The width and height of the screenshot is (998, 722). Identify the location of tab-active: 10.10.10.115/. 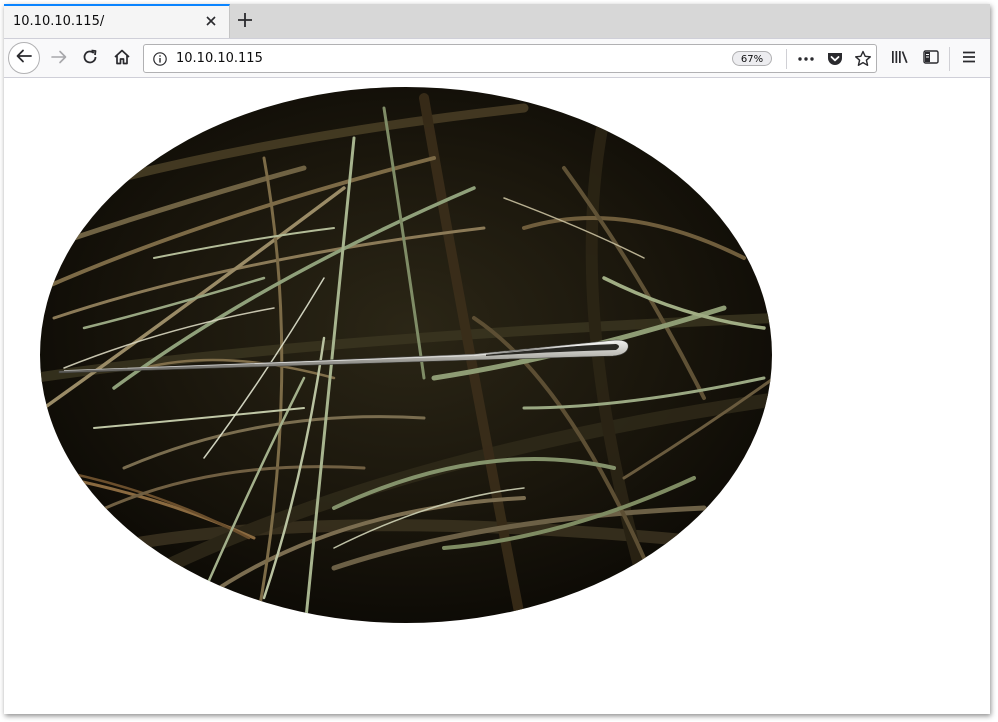
(117, 21).